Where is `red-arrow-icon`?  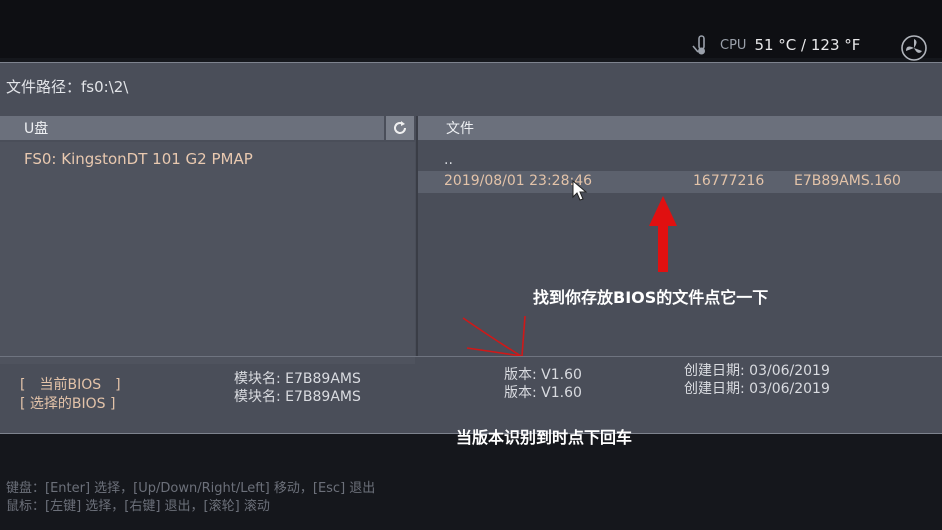 red-arrow-icon is located at coordinates (663, 234).